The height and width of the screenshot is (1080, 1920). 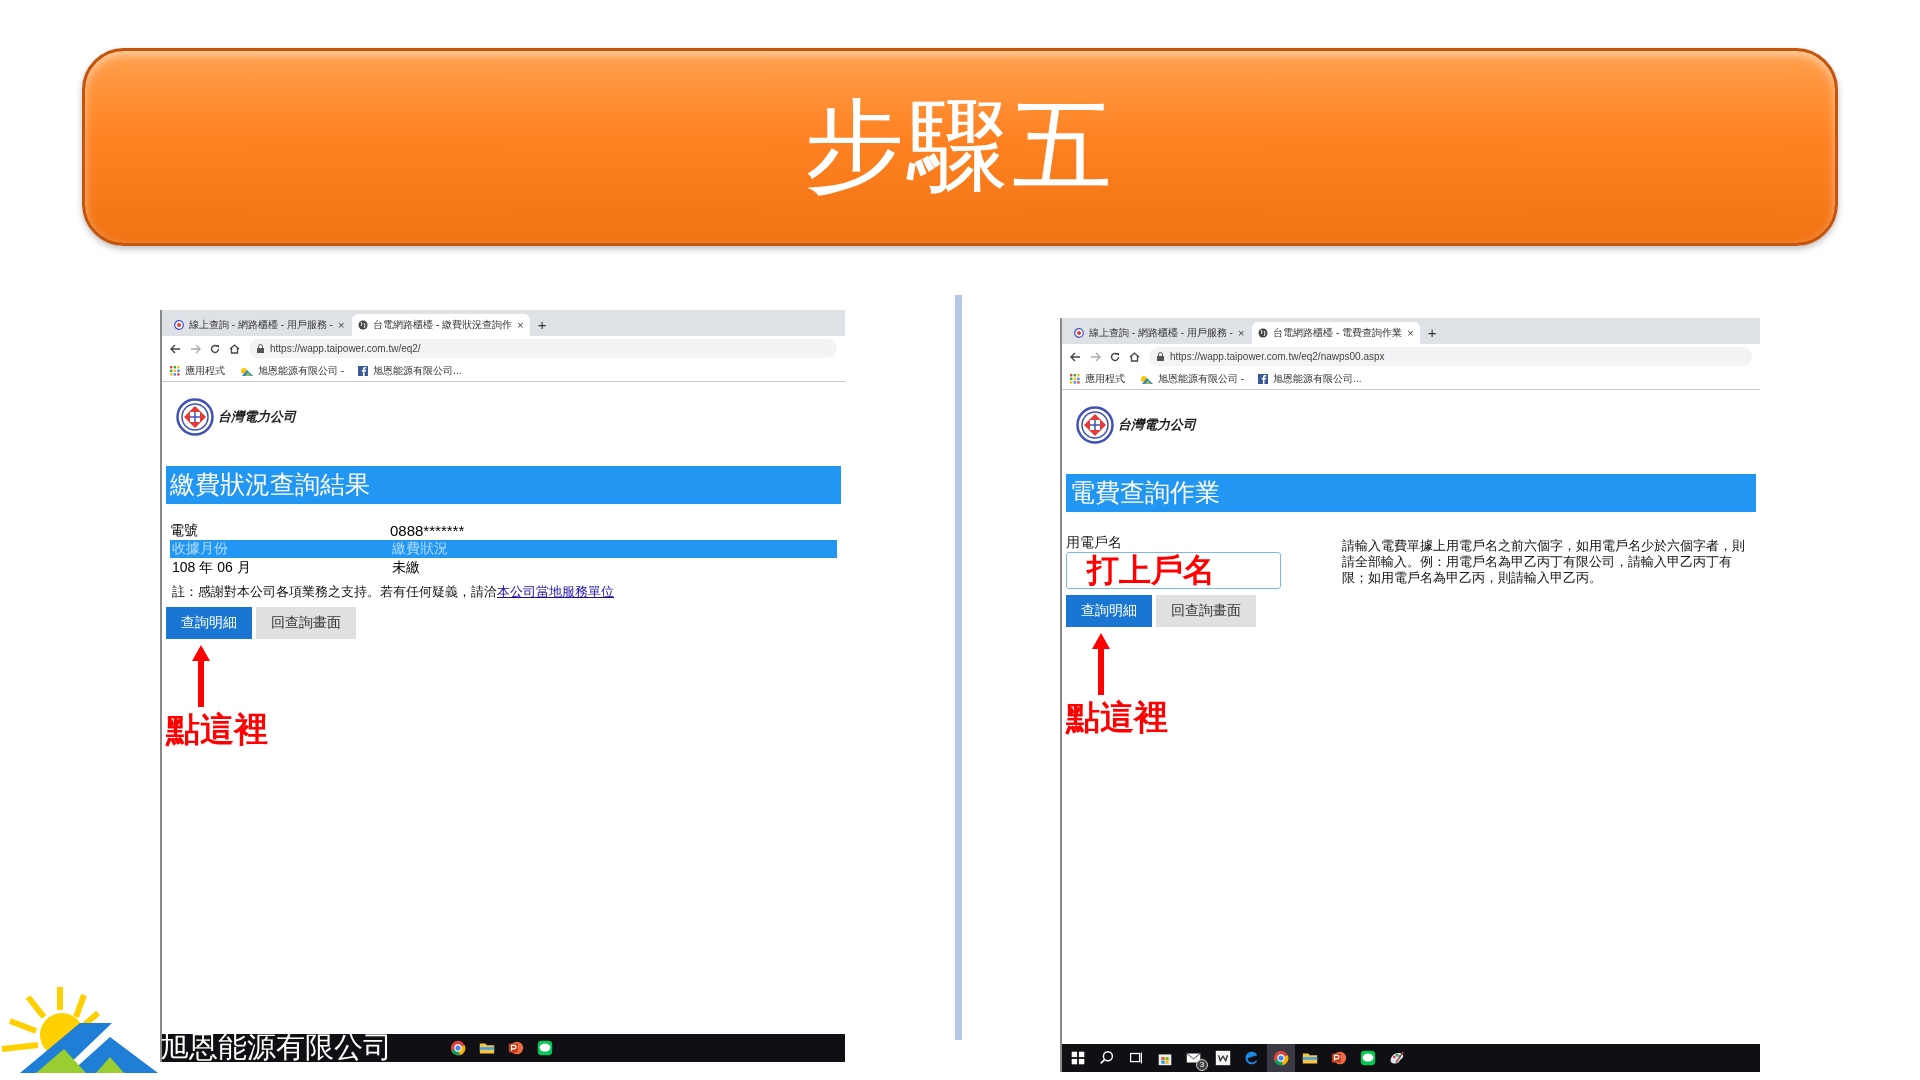 I want to click on browser-tab: 台電網路櫃檯 - 電費查詢作業 ×, so click(x=1336, y=333).